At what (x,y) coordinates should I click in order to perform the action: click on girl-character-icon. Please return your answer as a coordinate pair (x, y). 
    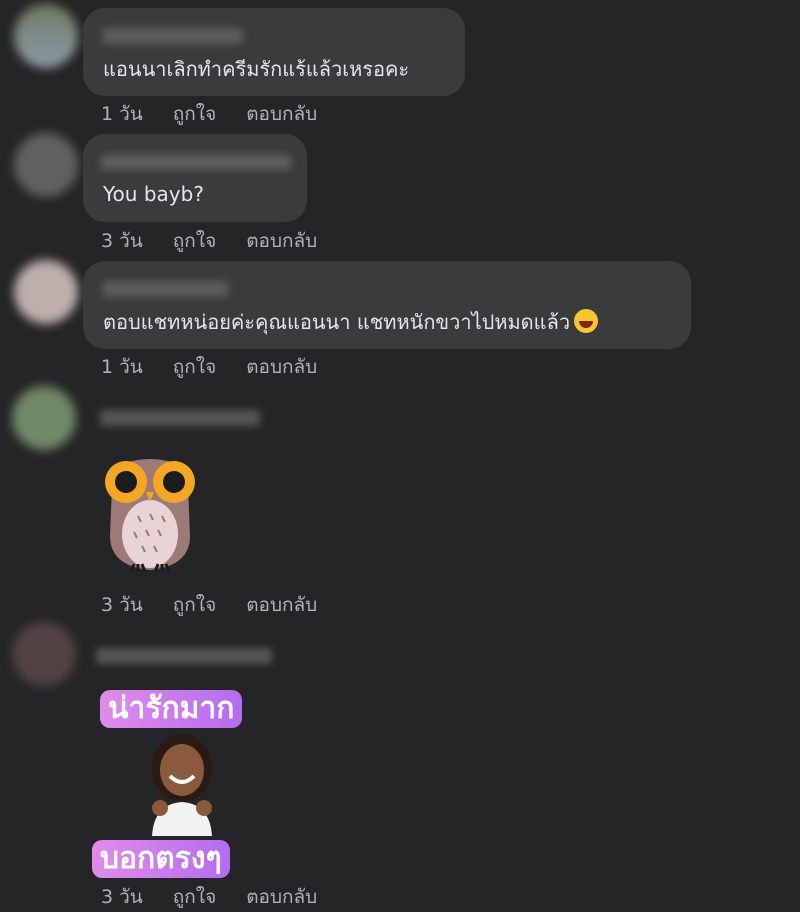
    Looking at the image, I should click on (182, 785).